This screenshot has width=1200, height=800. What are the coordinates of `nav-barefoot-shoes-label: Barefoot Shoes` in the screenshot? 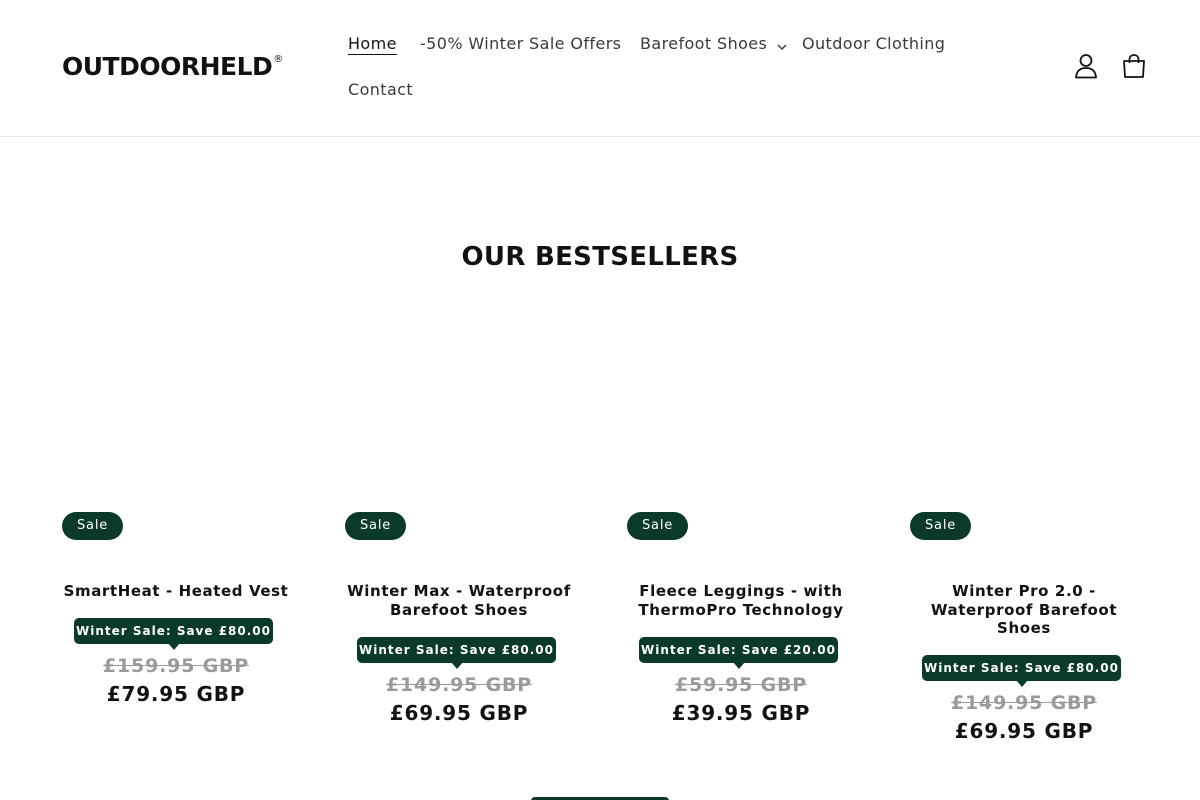 It's located at (704, 43).